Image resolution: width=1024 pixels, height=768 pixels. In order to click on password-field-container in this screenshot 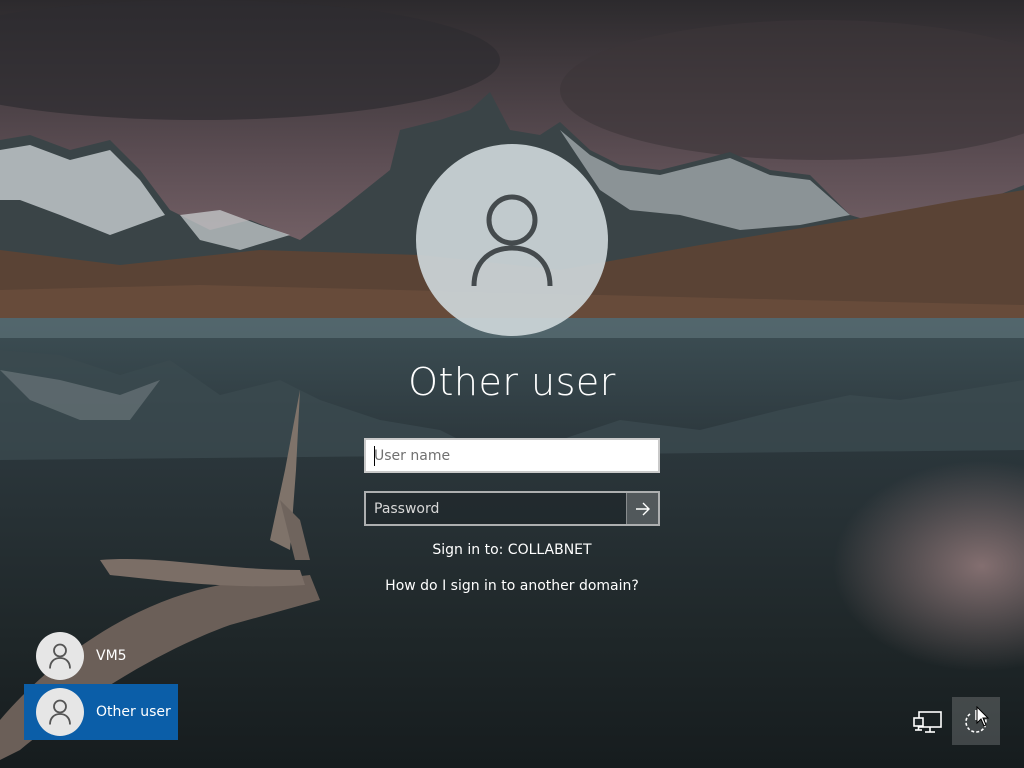, I will do `click(512, 508)`.